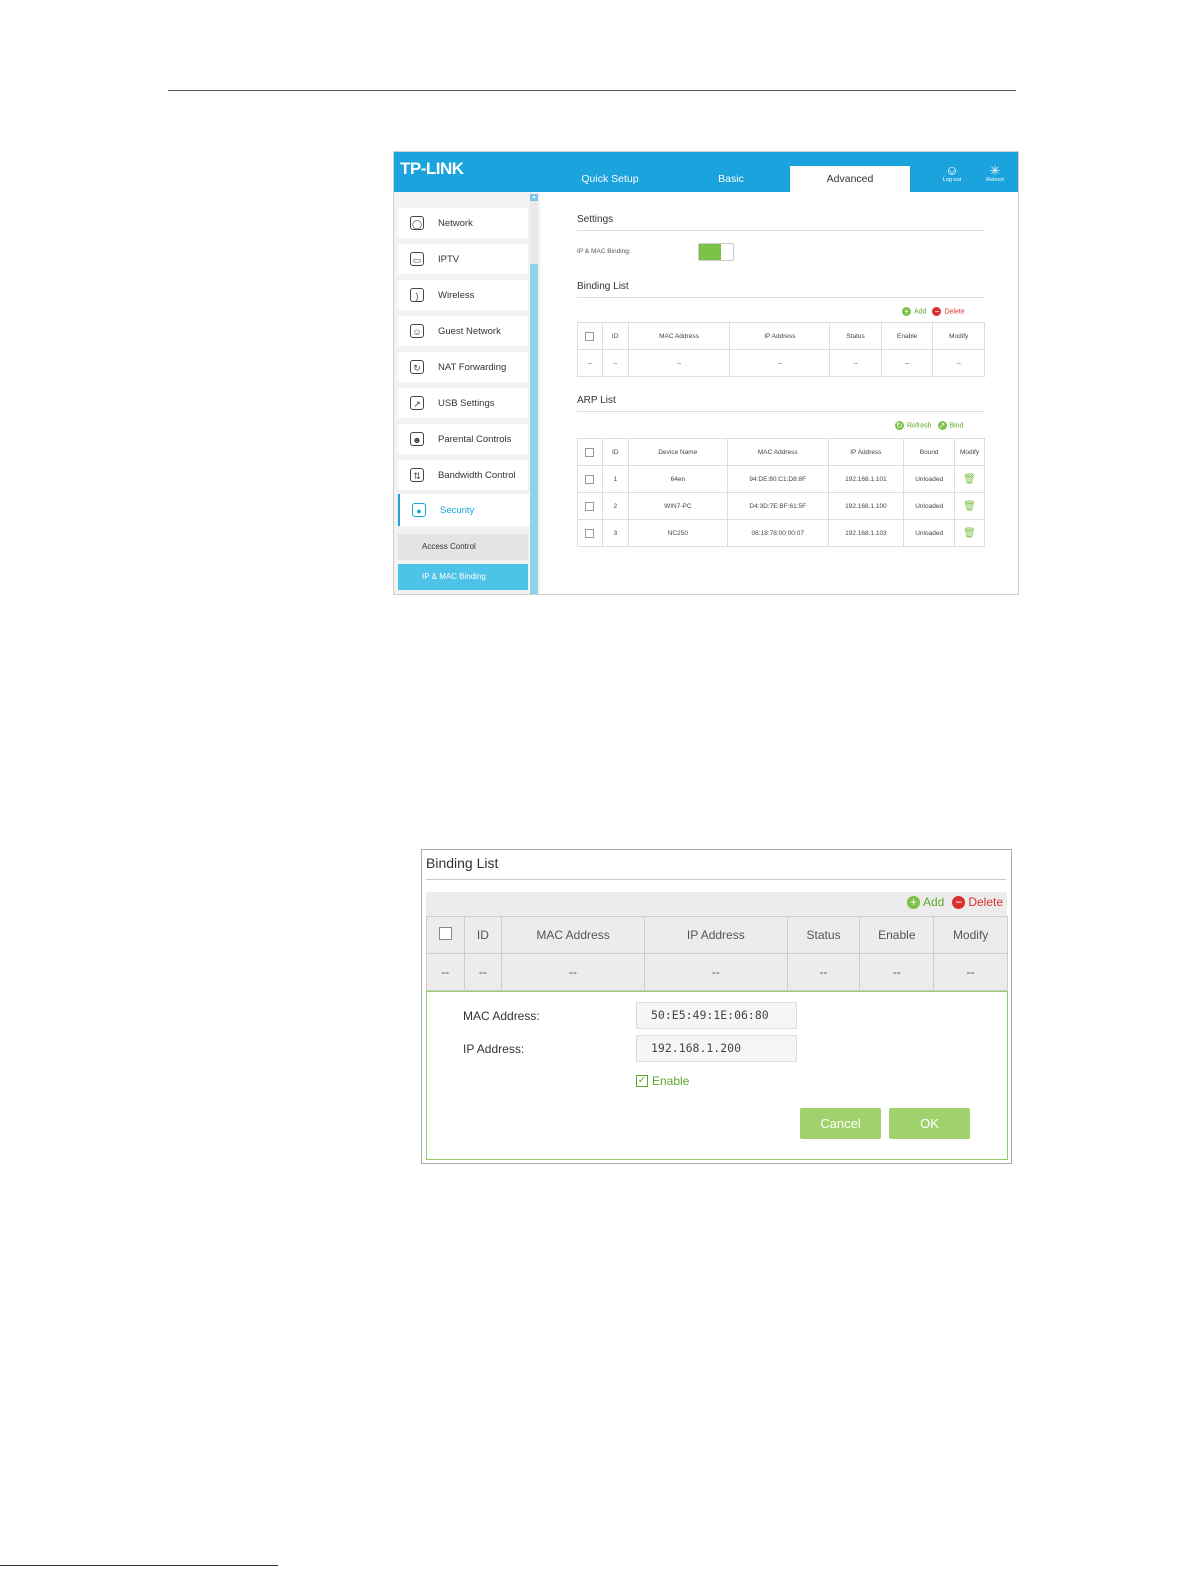 This screenshot has height=1583, width=1197. I want to click on sidebar-item-usb-settings: ↗ USB Settings, so click(463, 403).